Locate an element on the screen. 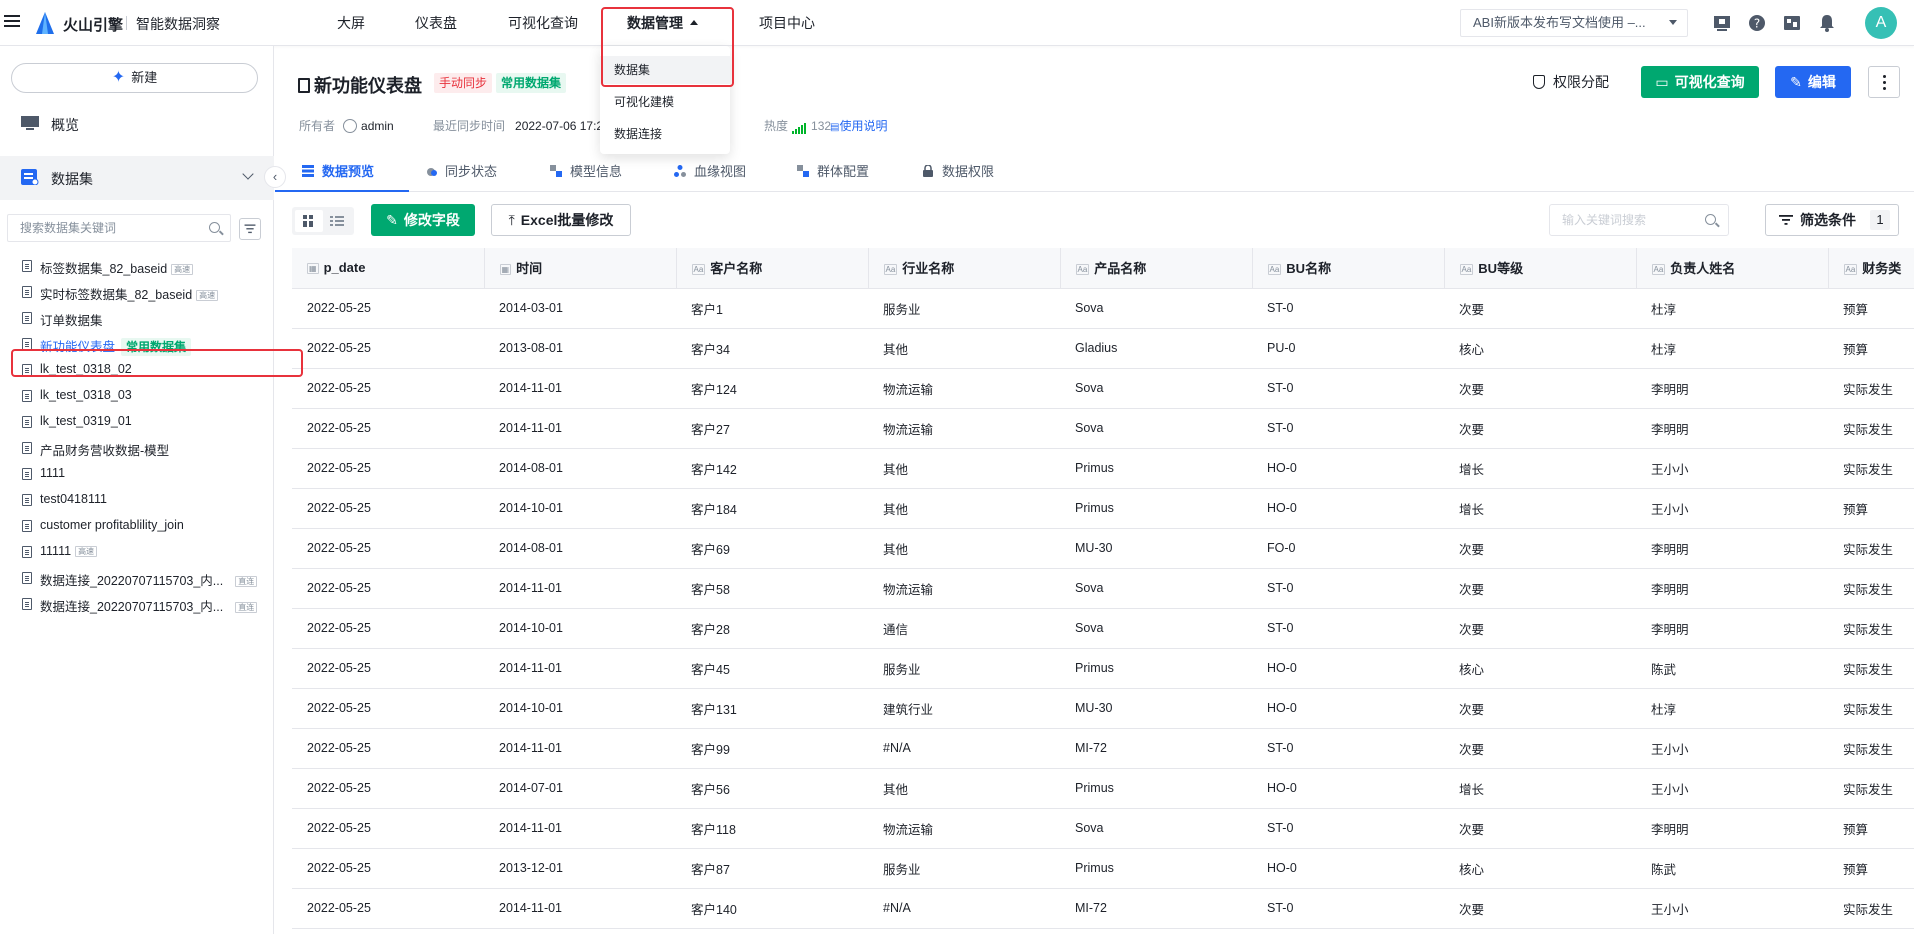 This screenshot has height=934, width=1914. dataset-list-item: 订单数据集 is located at coordinates (146, 319).